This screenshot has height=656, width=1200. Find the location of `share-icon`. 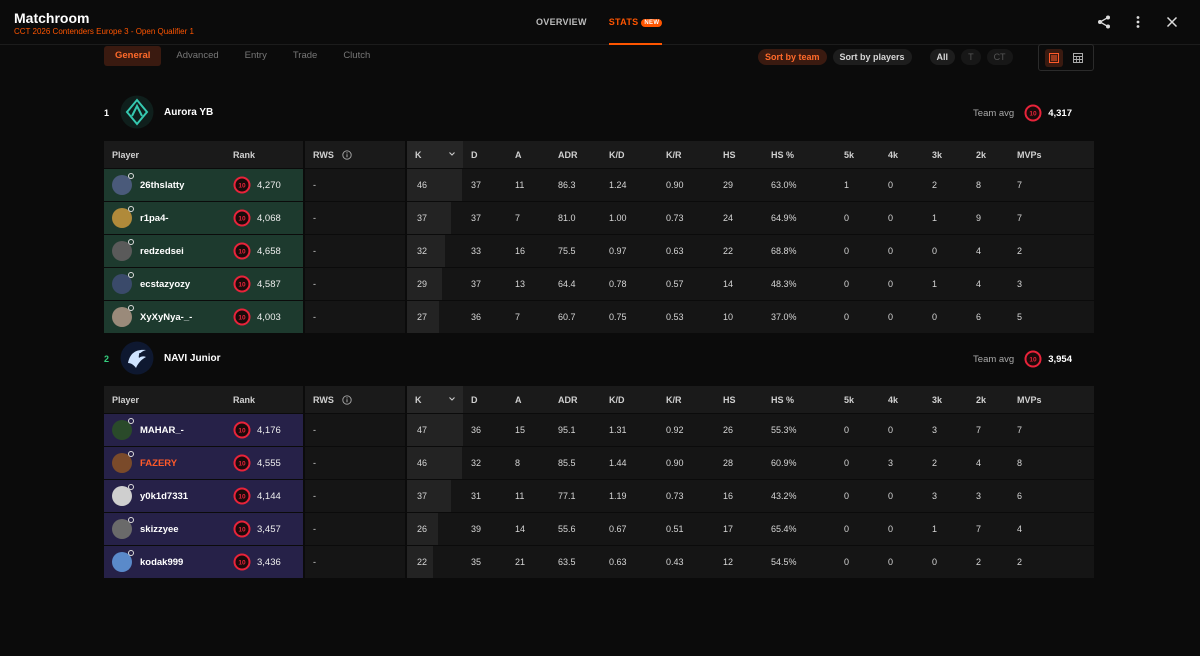

share-icon is located at coordinates (1104, 22).